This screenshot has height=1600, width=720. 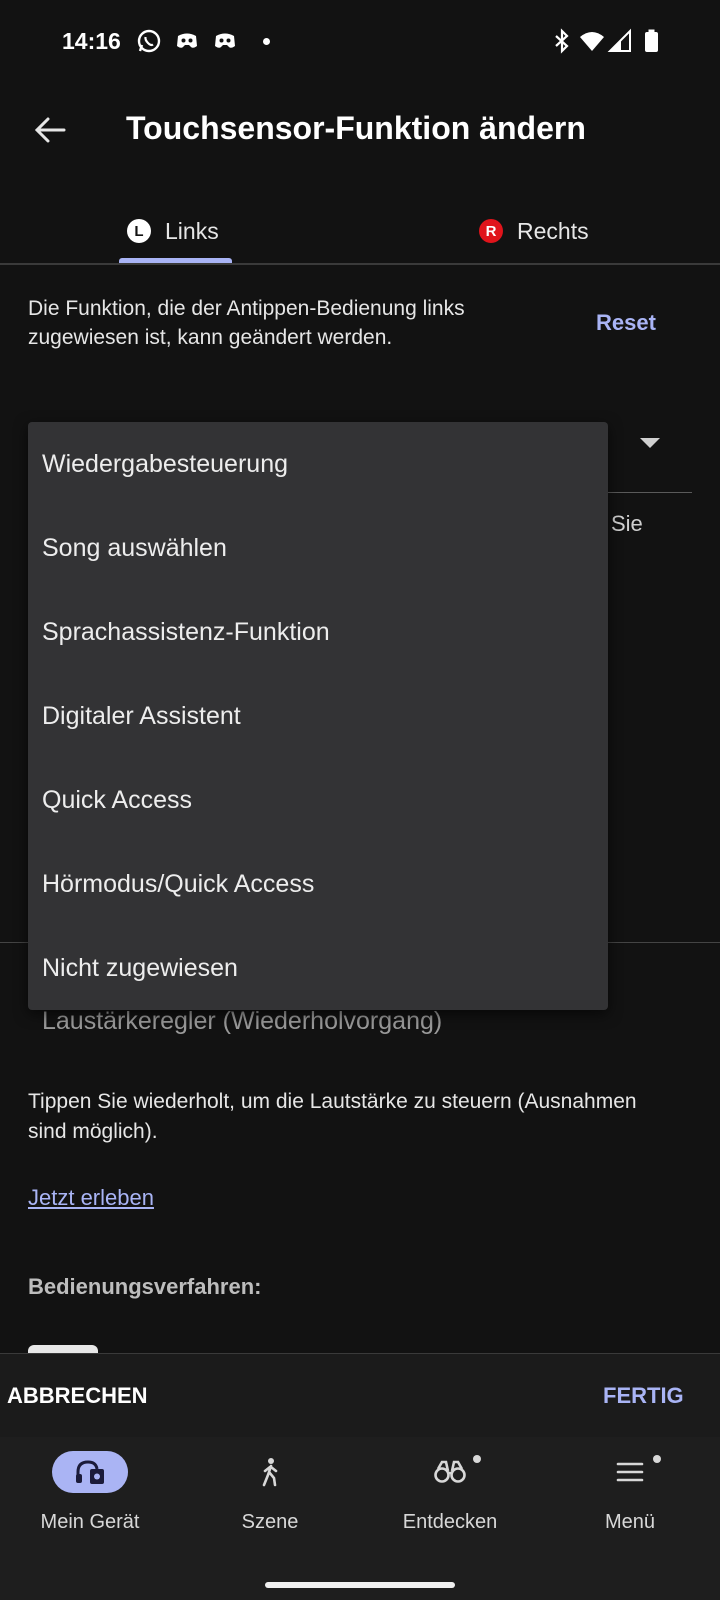 What do you see at coordinates (592, 41) in the screenshot?
I see `wifi-icon` at bounding box center [592, 41].